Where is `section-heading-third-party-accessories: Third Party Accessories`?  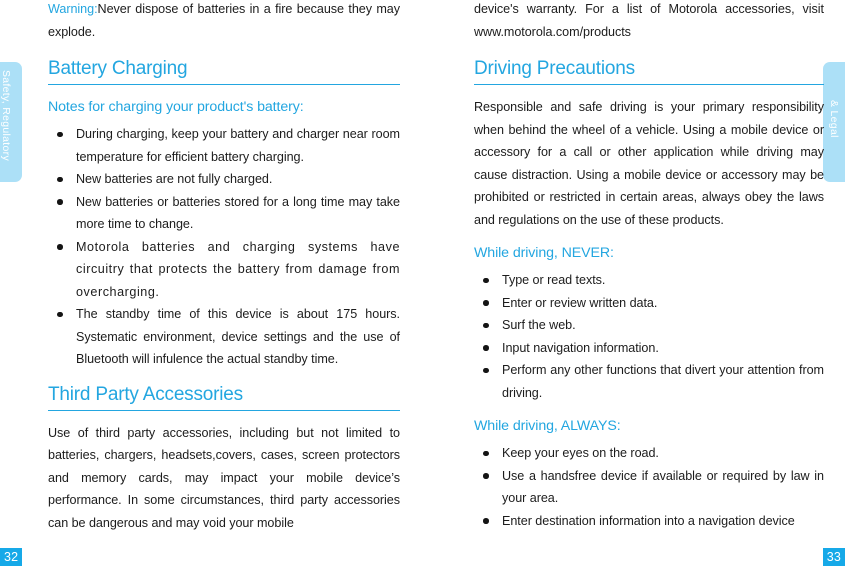 section-heading-third-party-accessories: Third Party Accessories is located at coordinates (224, 396).